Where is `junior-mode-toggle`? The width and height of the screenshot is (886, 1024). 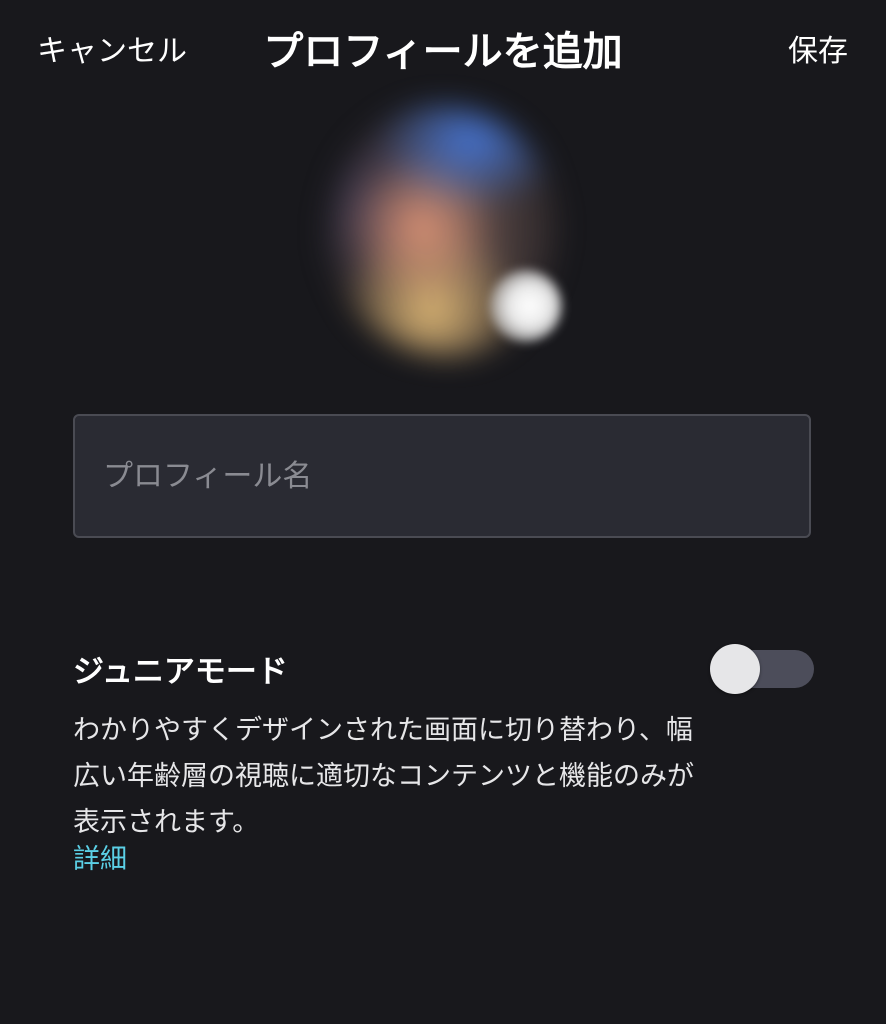 junior-mode-toggle is located at coordinates (762, 669).